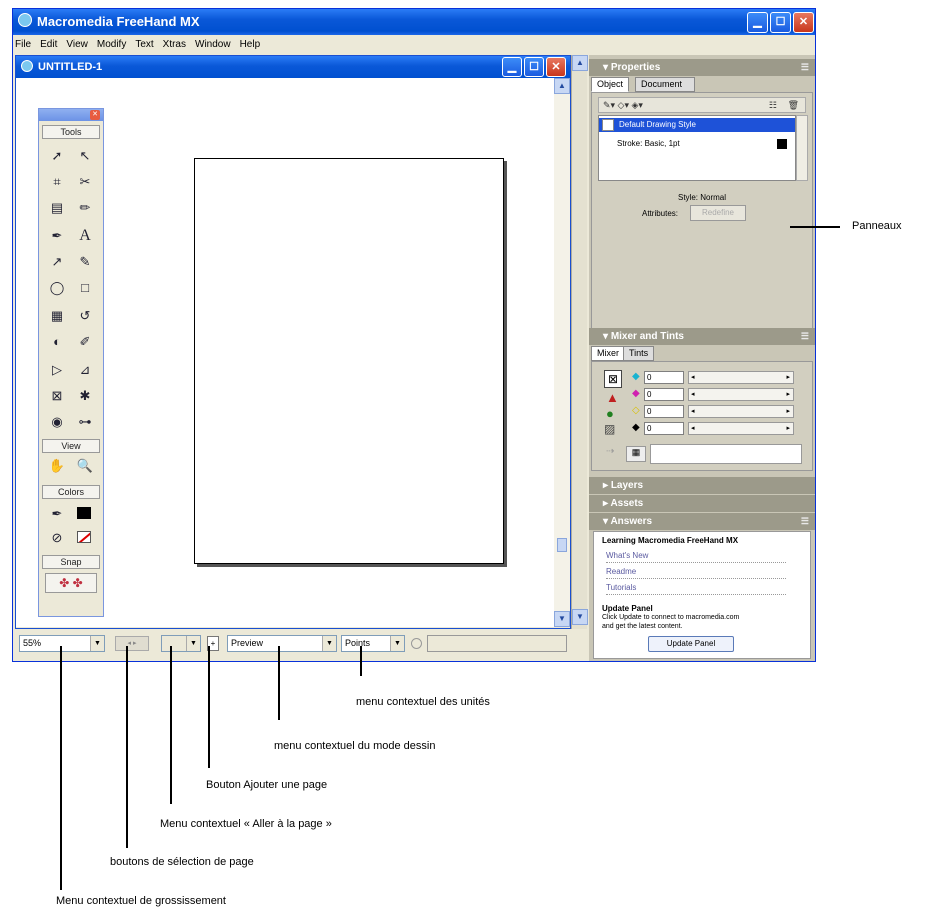 This screenshot has width=937, height=912. What do you see at coordinates (85, 236) in the screenshot?
I see `text-tool-icon: A` at bounding box center [85, 236].